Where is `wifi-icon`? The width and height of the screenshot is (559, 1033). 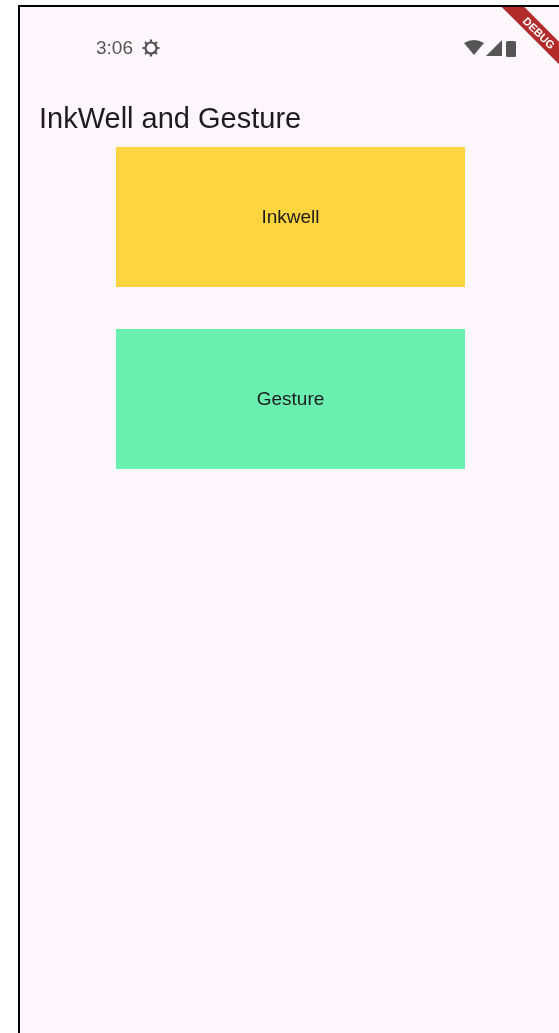
wifi-icon is located at coordinates (474, 48).